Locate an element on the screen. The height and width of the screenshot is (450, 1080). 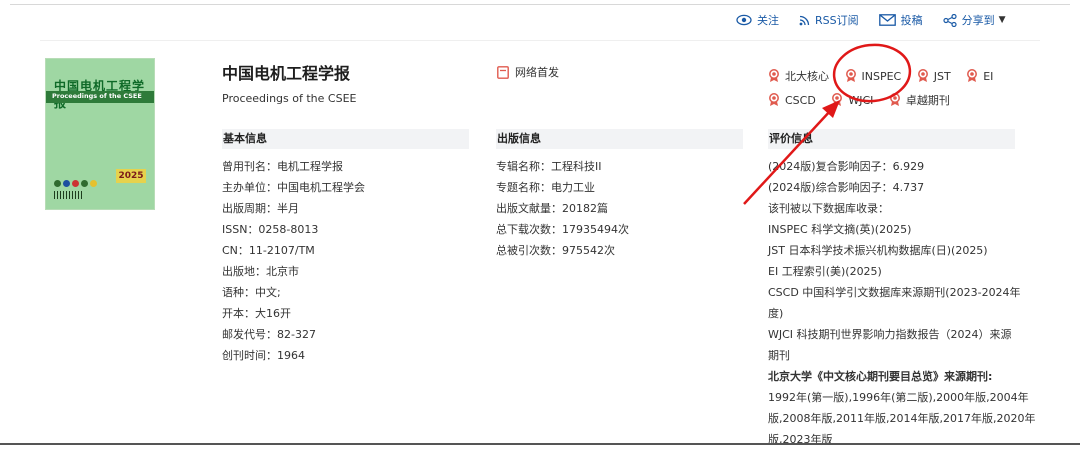
info-row-cn: CN：11-2107/TM is located at coordinates (268, 250).